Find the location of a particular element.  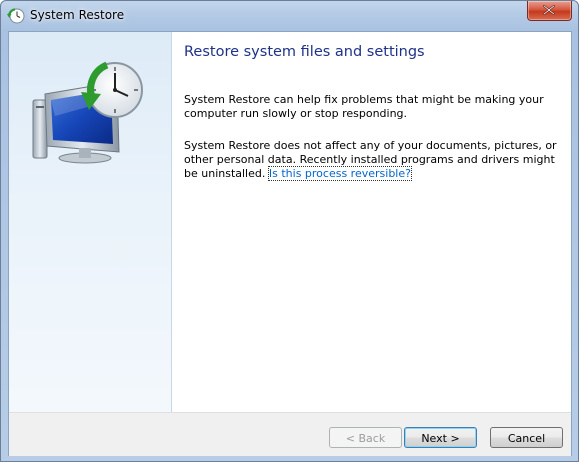

back-button: < Back is located at coordinates (365, 437).